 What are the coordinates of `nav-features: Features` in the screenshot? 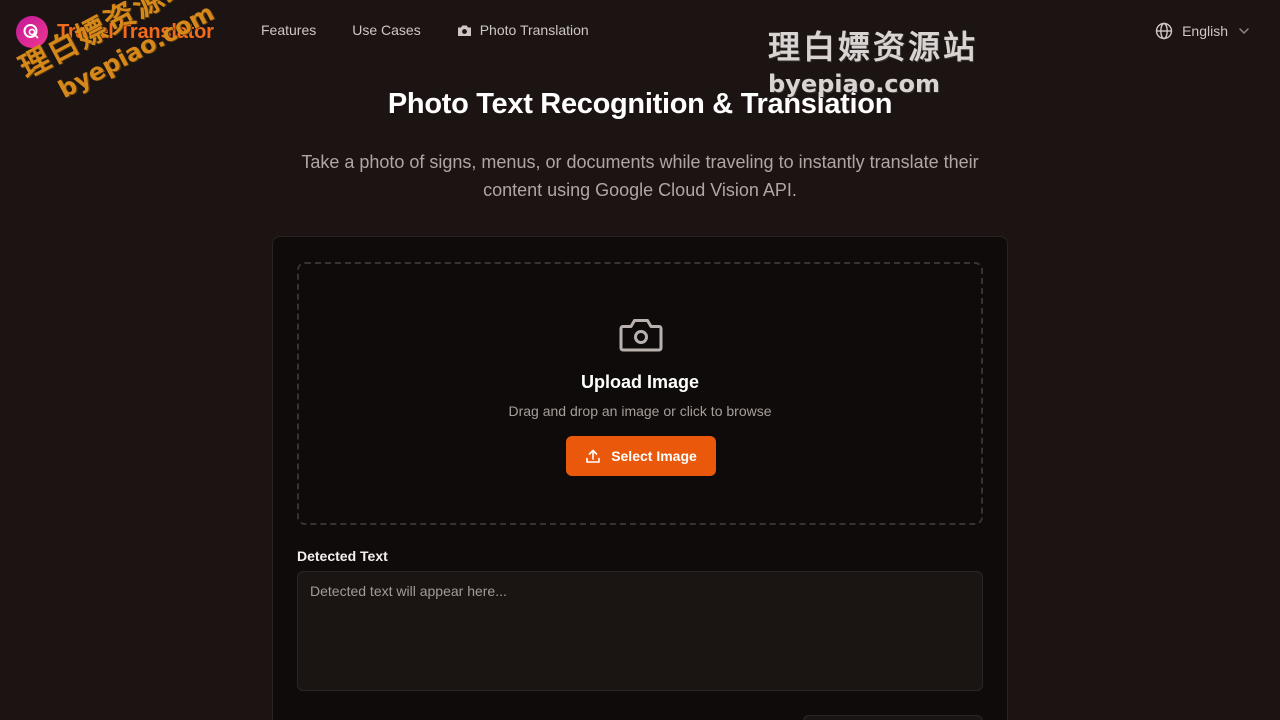 It's located at (288, 30).